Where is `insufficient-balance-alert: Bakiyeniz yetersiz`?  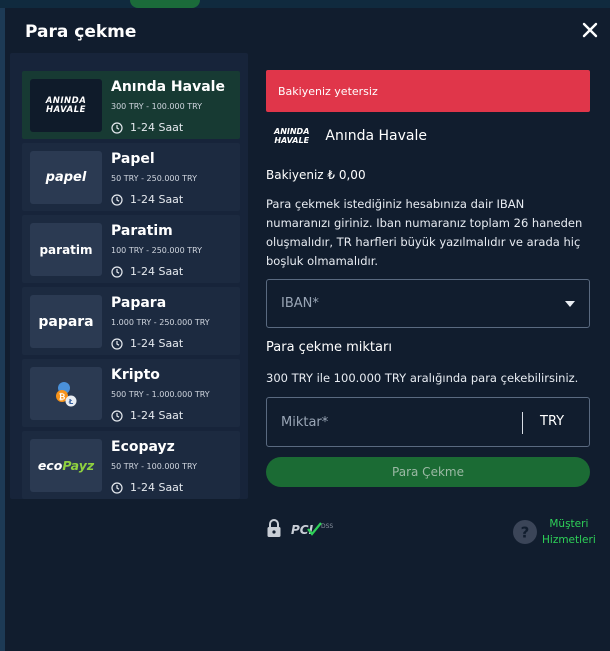
insufficient-balance-alert: Bakiyeniz yetersiz is located at coordinates (428, 91).